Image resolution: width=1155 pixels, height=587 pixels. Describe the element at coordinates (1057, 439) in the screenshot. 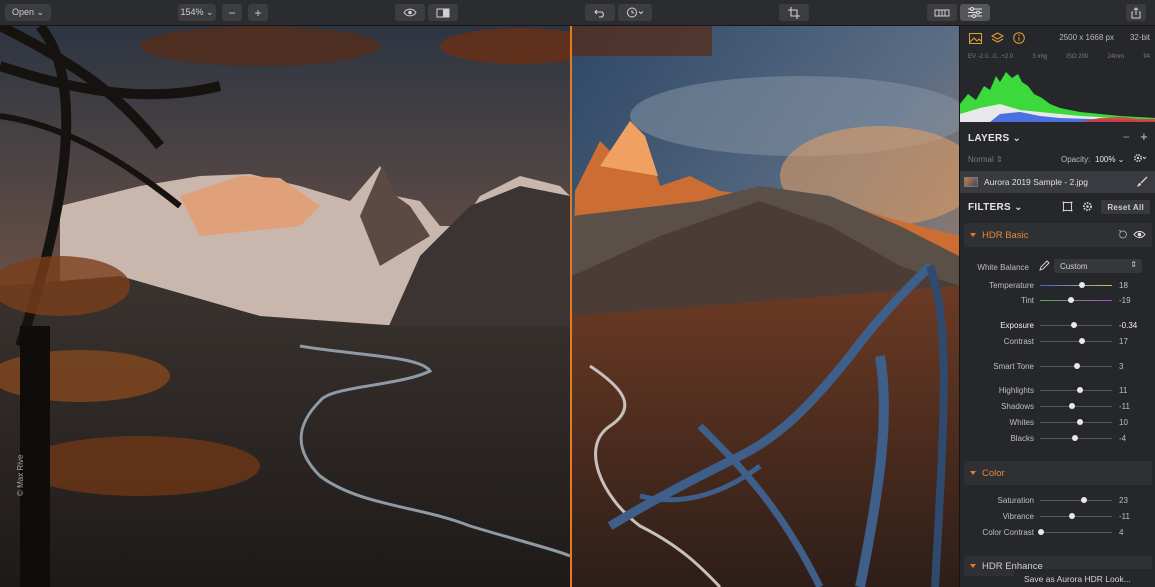

I see `slider-blacks: Blacks -4` at that location.